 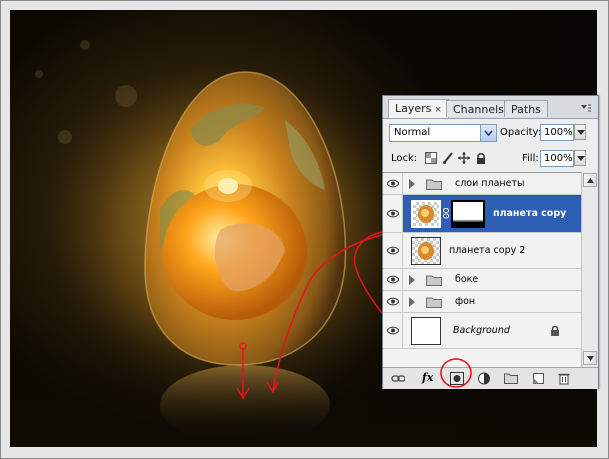 I want to click on fx-icon: fx, so click(x=427, y=377).